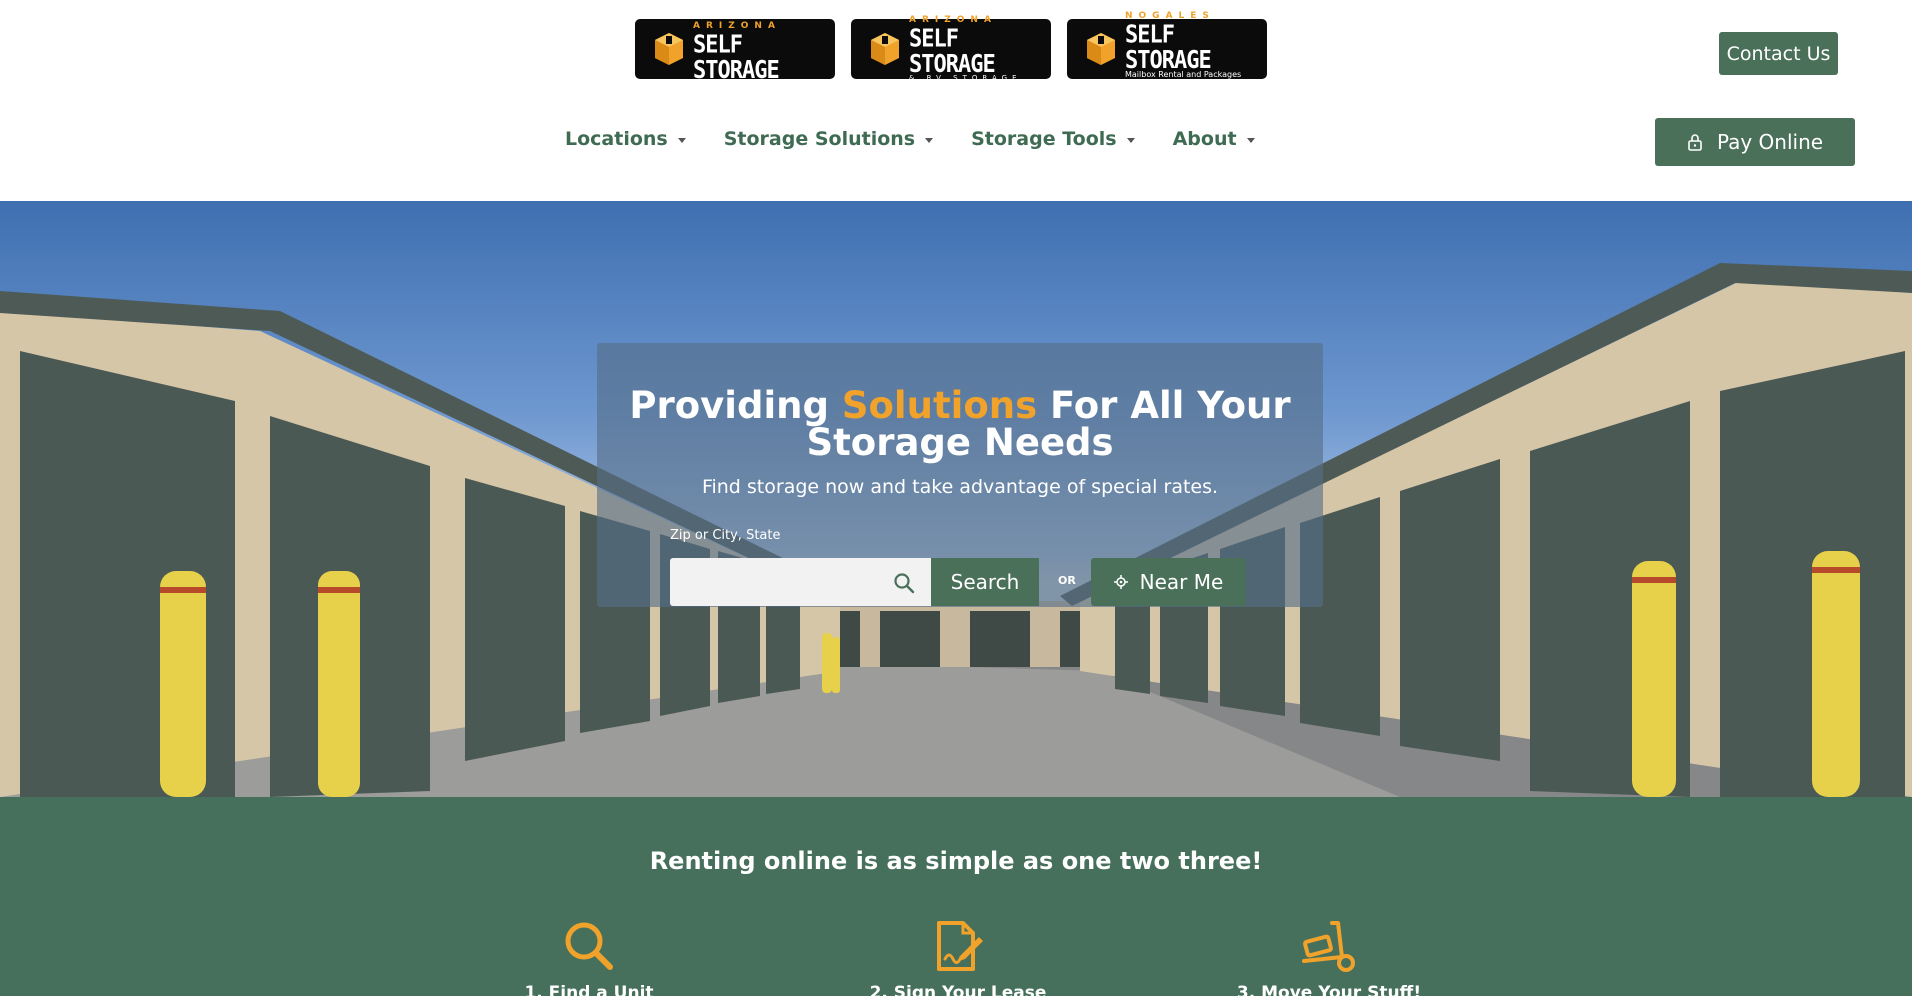 The height and width of the screenshot is (996, 1912). What do you see at coordinates (1778, 53) in the screenshot?
I see `contact-us-button: Contact Us` at bounding box center [1778, 53].